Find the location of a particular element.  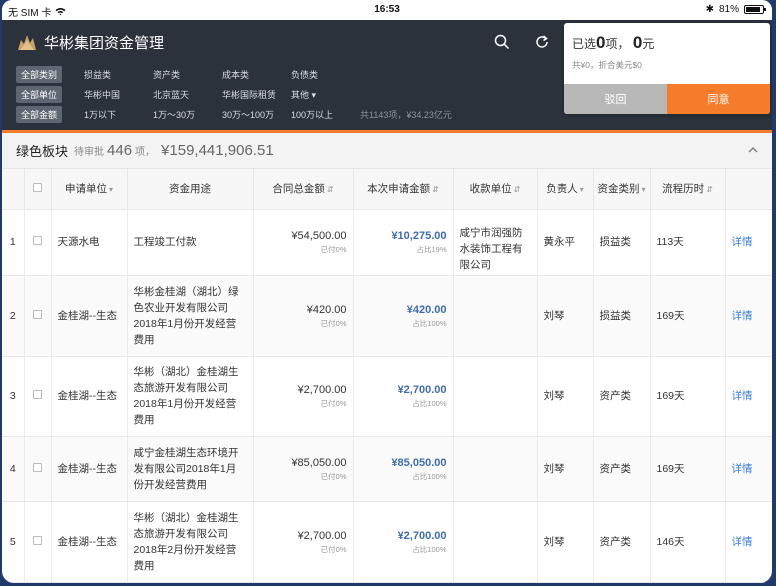

filter-option: 1万以下 is located at coordinates (118, 114).